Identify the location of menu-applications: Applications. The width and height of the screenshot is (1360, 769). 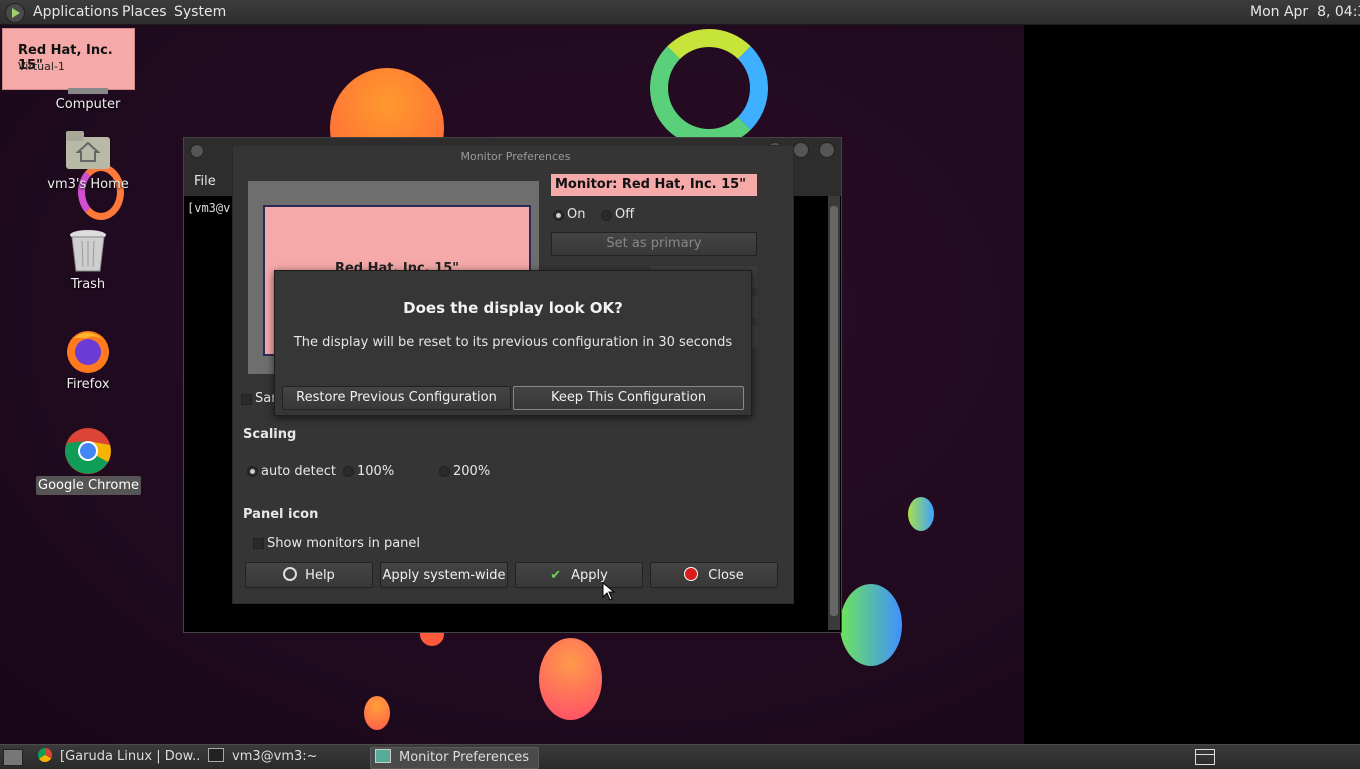
(76, 12).